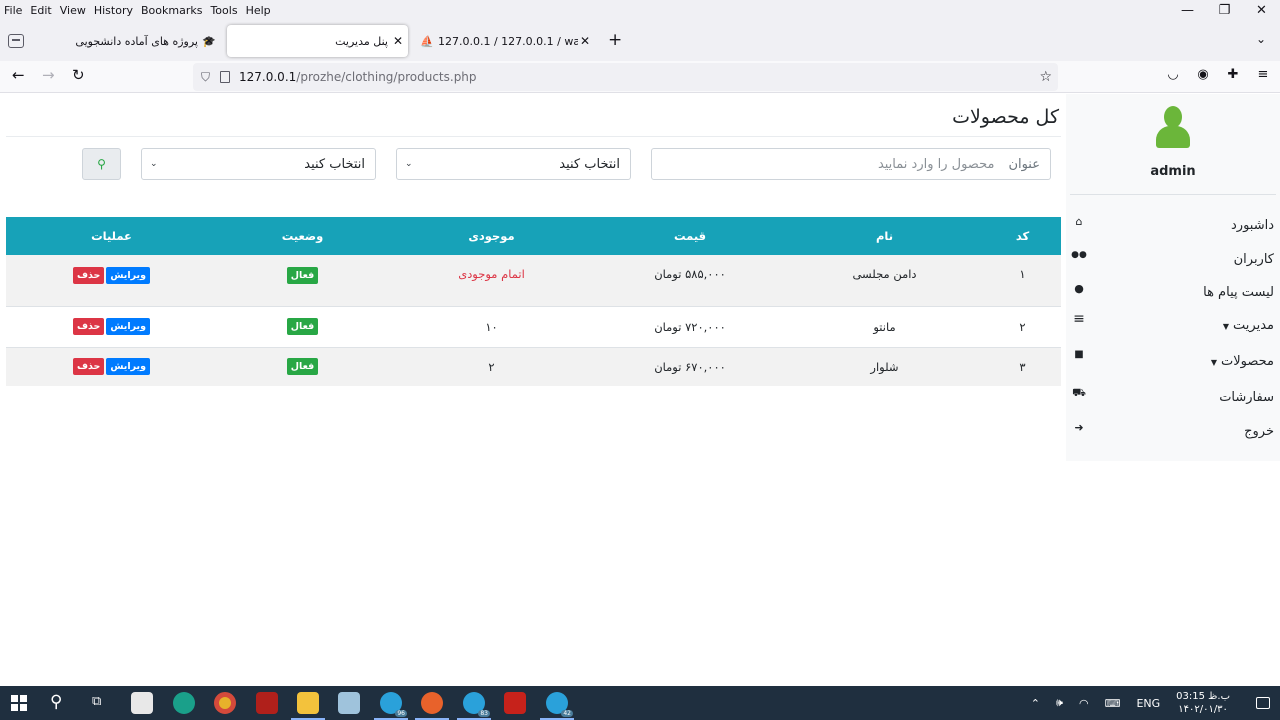 Image resolution: width=1280 pixels, height=720 pixels. I want to click on tab-title: 127.0.0.1 / 127.0.0.1 / watch / u, so click(508, 41).